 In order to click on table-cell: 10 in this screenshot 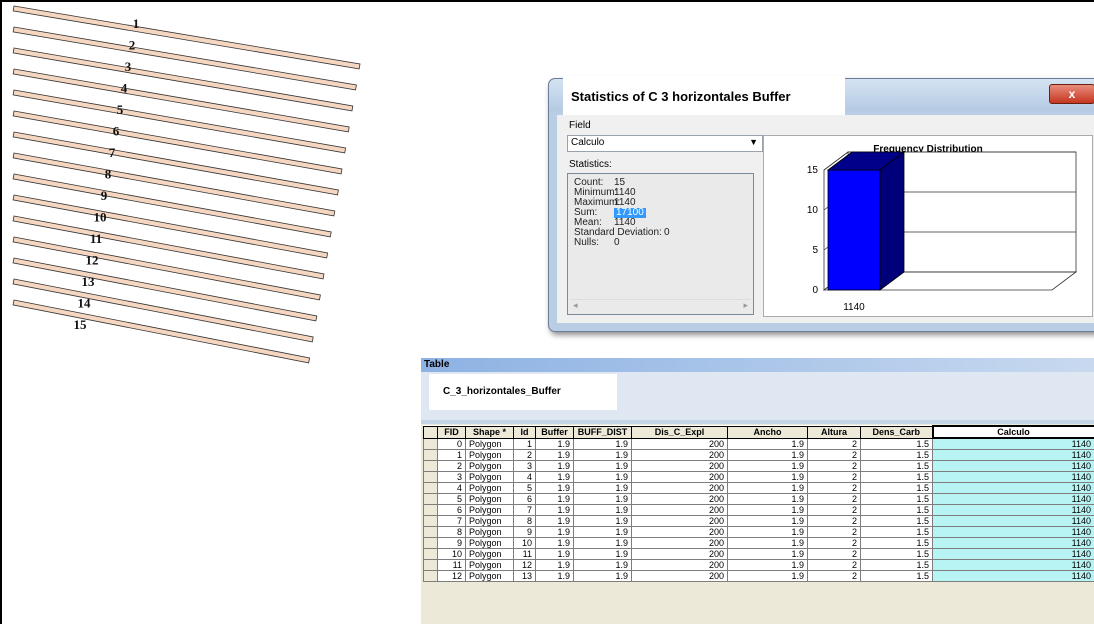, I will do `click(451, 554)`.